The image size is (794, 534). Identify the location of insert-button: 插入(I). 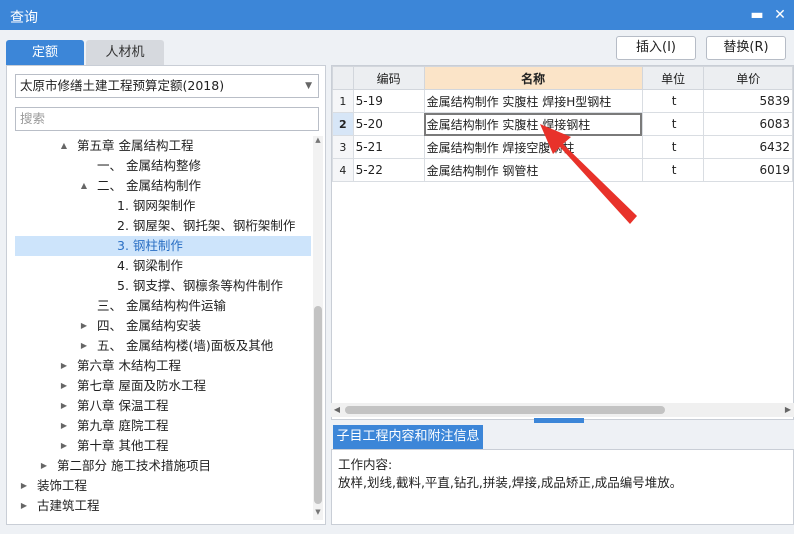
(656, 48).